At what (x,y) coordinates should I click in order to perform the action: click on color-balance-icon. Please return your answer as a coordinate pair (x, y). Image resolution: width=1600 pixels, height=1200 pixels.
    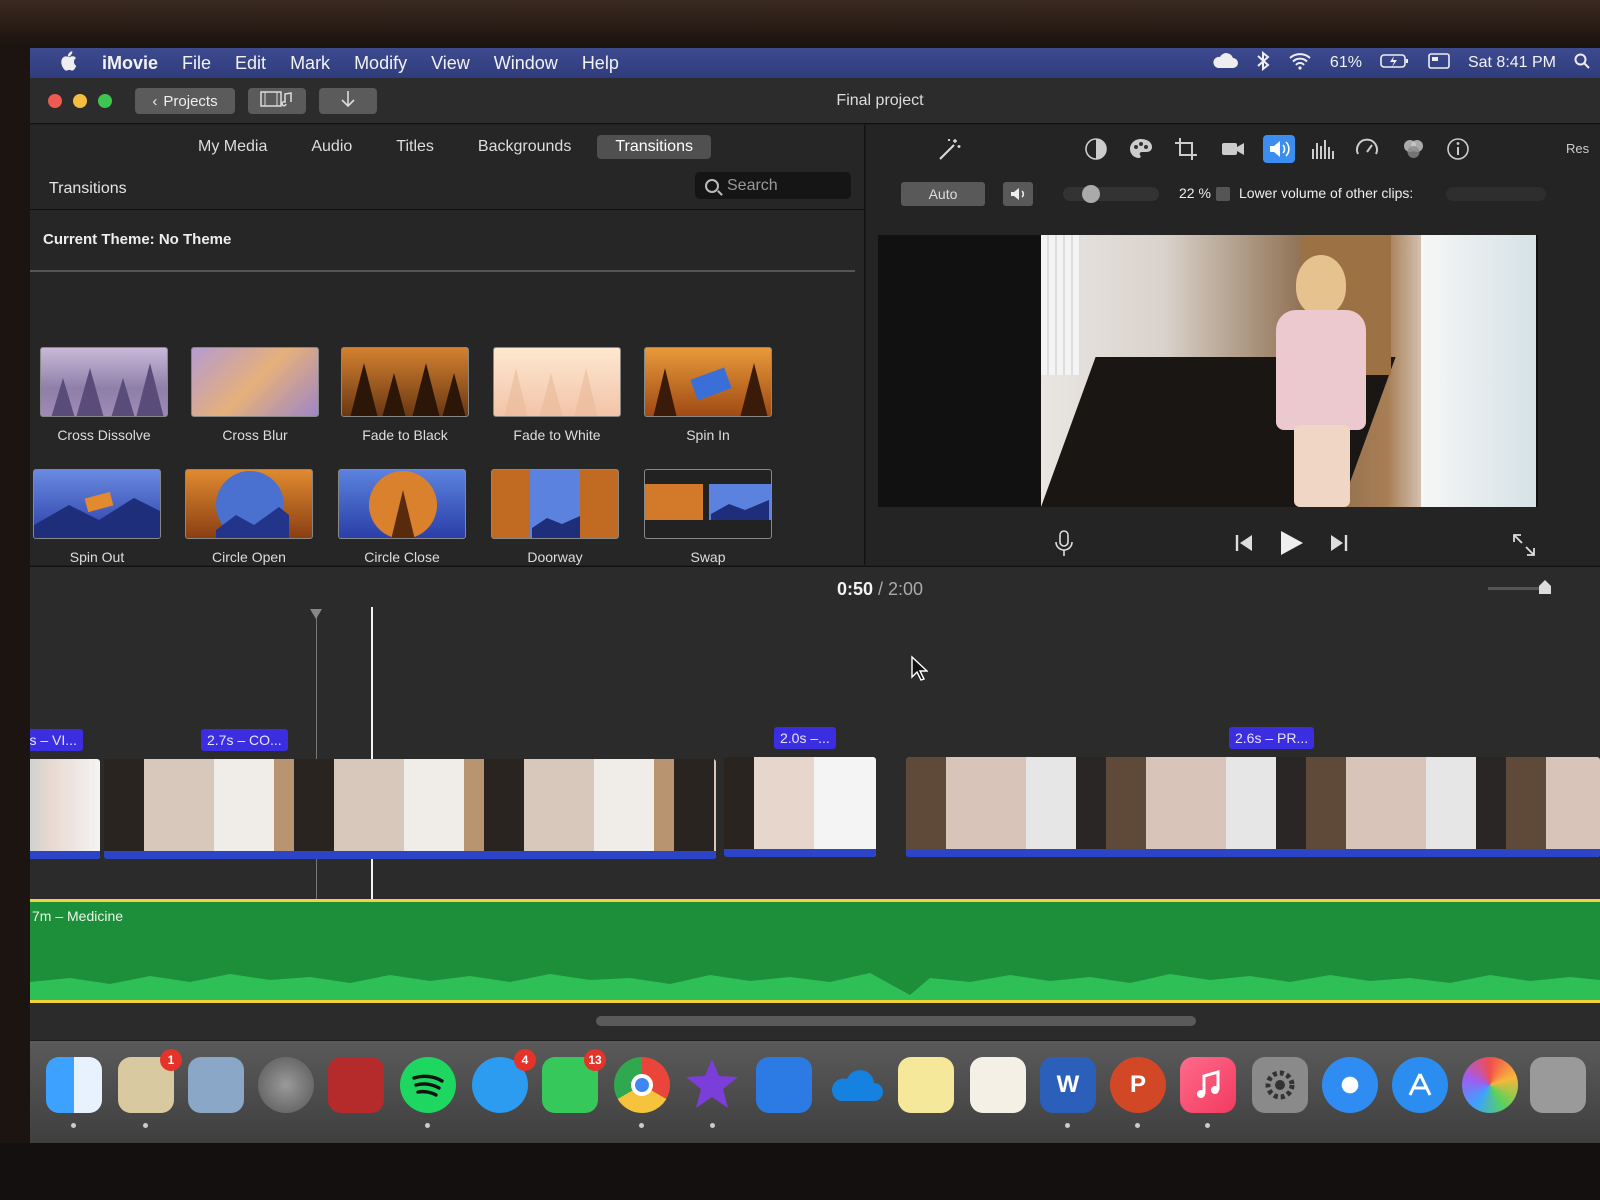
    Looking at the image, I should click on (1096, 149).